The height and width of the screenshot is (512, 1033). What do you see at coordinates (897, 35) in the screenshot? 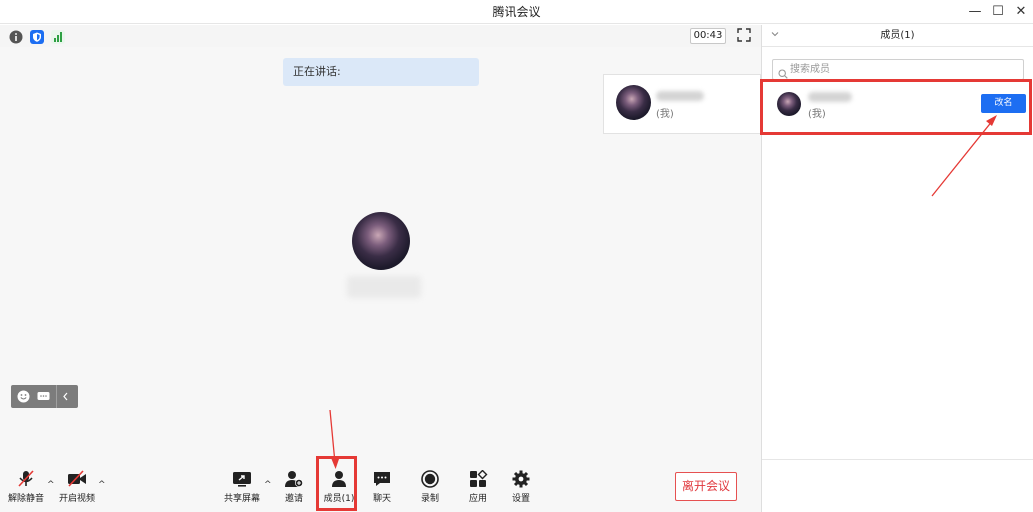
I see `members-panel-title: 成员(1)` at bounding box center [897, 35].